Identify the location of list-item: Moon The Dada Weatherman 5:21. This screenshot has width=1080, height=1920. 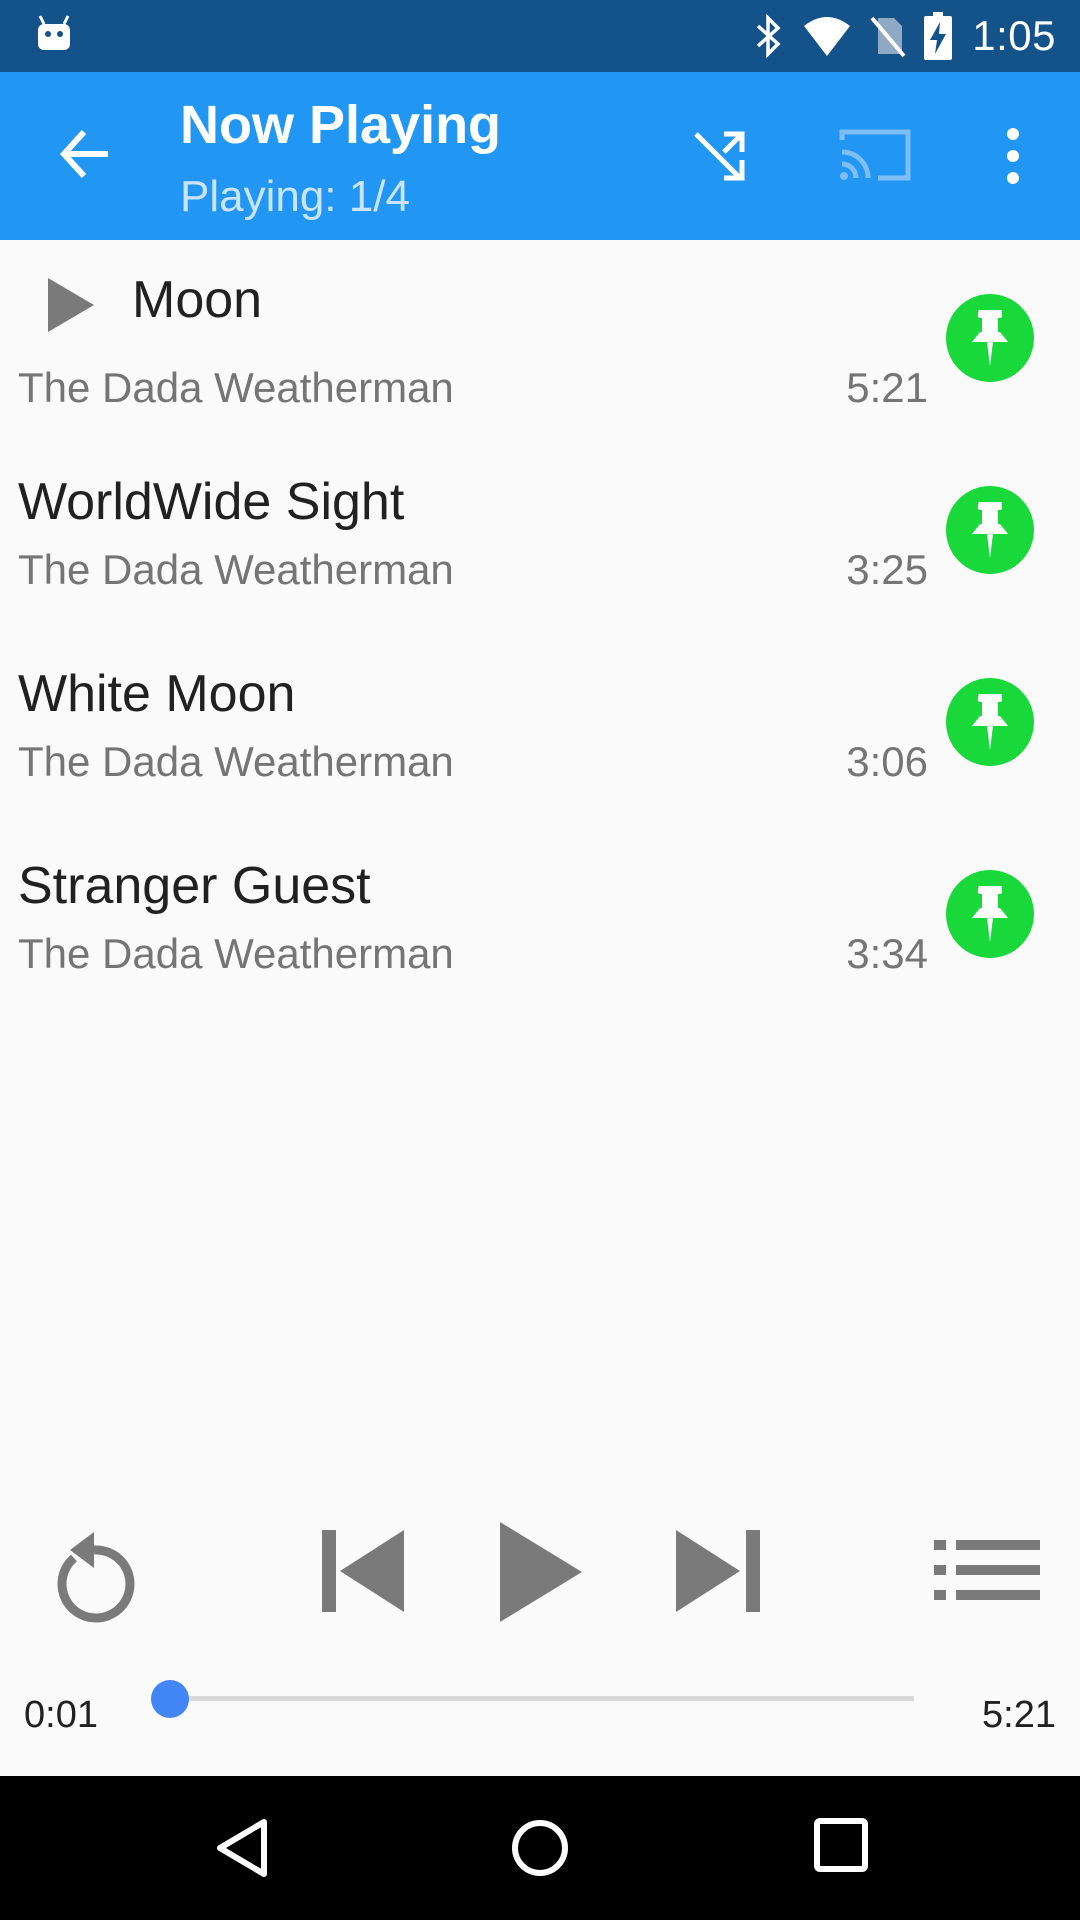
(540, 336).